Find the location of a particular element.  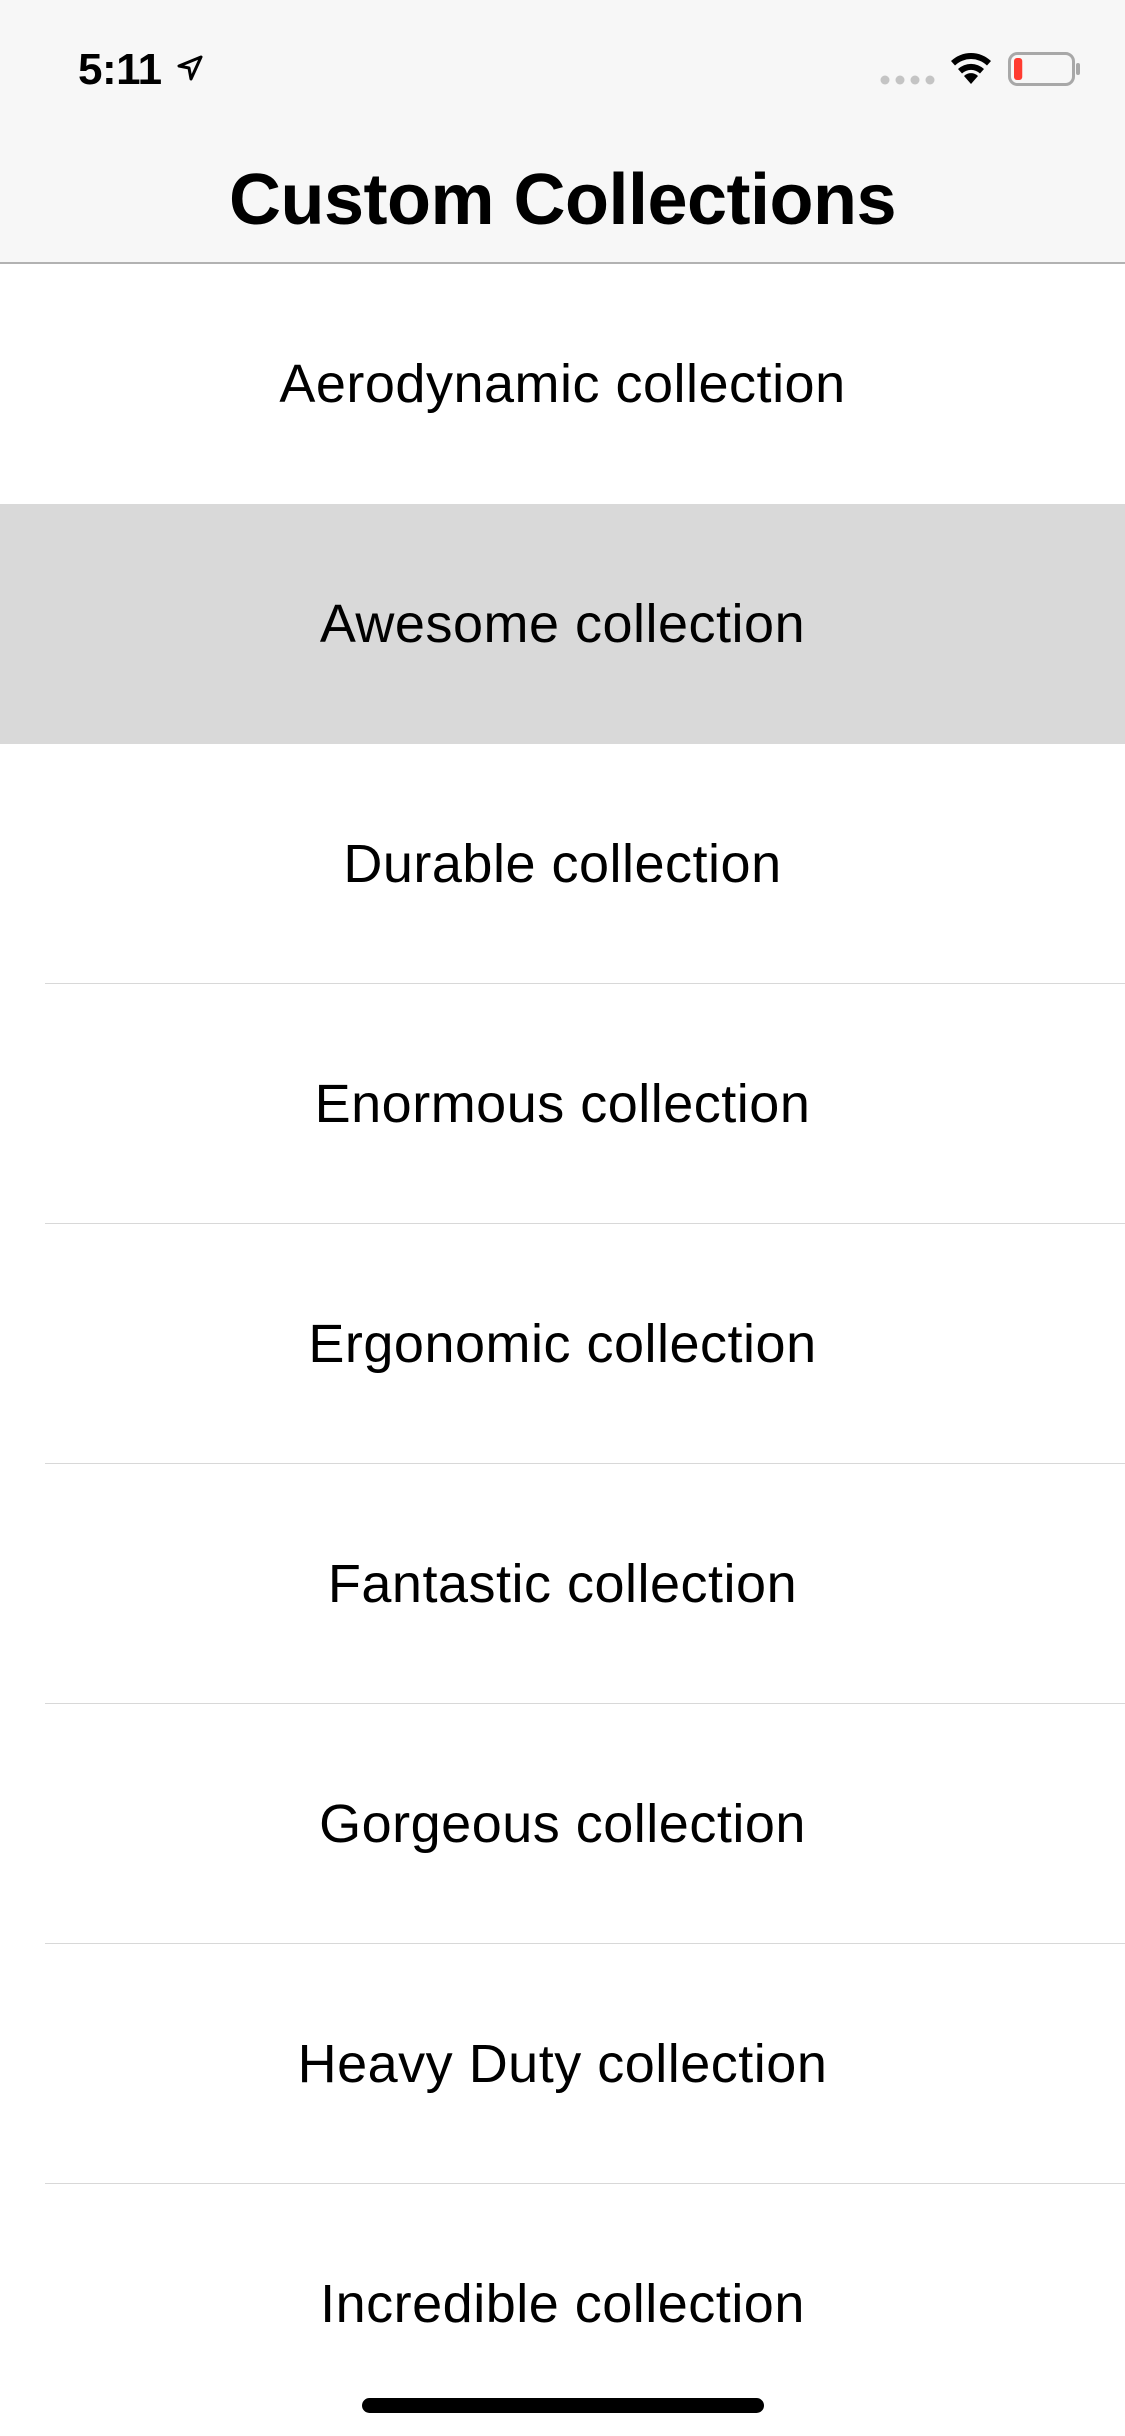

list-item-label: Durable collection is located at coordinates (562, 864).